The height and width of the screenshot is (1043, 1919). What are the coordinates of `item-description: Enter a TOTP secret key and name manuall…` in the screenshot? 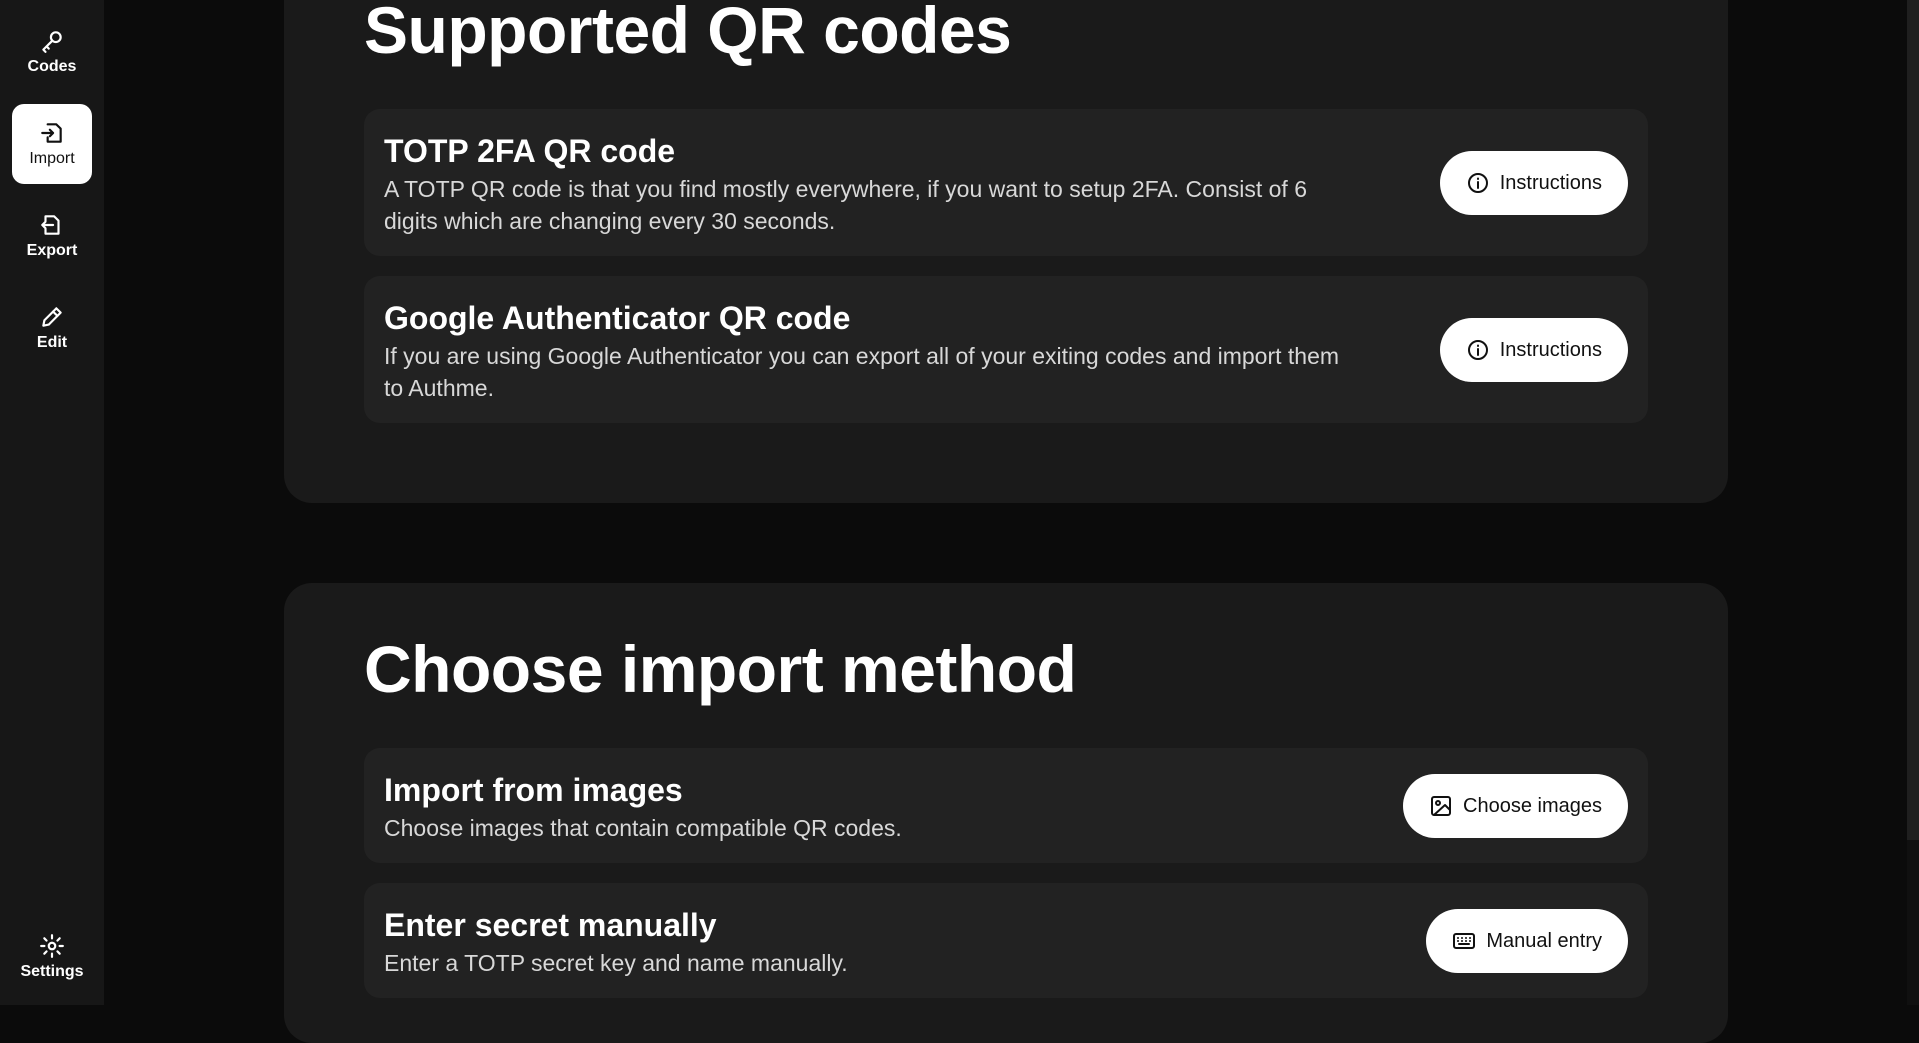 It's located at (616, 963).